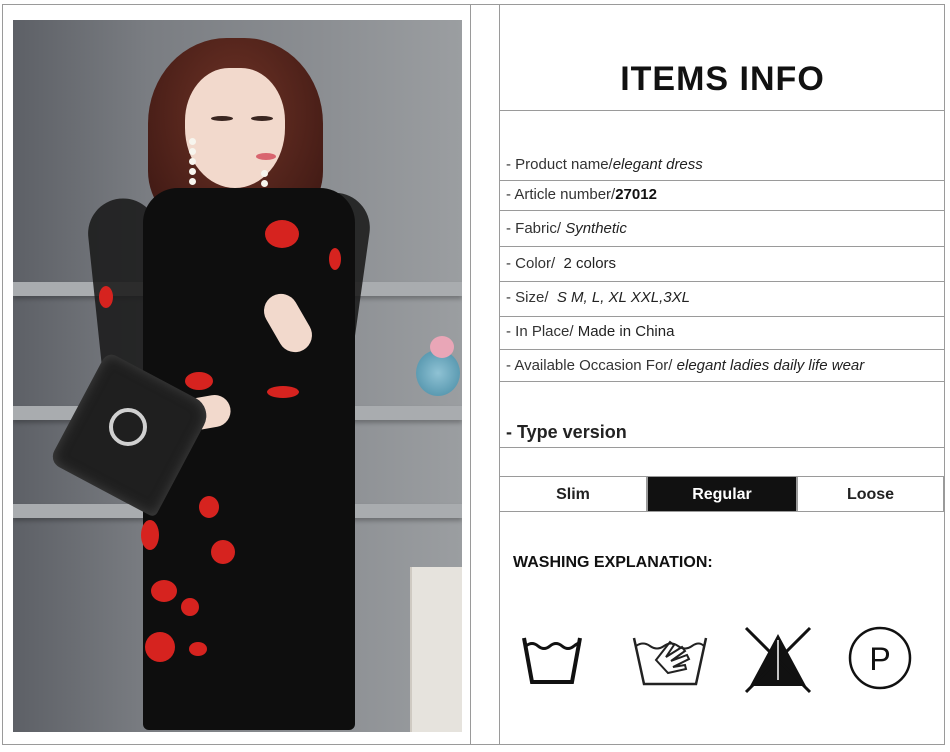 The image size is (950, 752). I want to click on detail-label: - Article number/, so click(561, 194).